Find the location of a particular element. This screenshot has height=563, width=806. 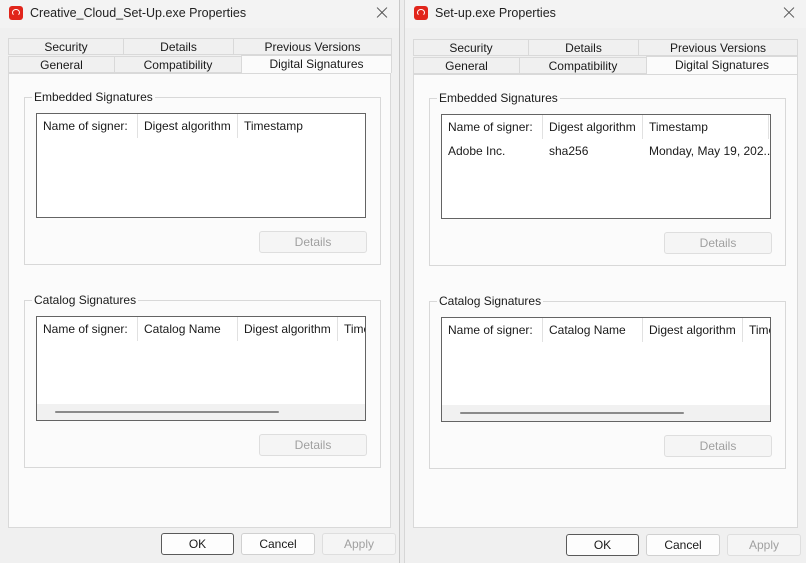

title-bar: Set-up.exe Properties is located at coordinates (605, 14).